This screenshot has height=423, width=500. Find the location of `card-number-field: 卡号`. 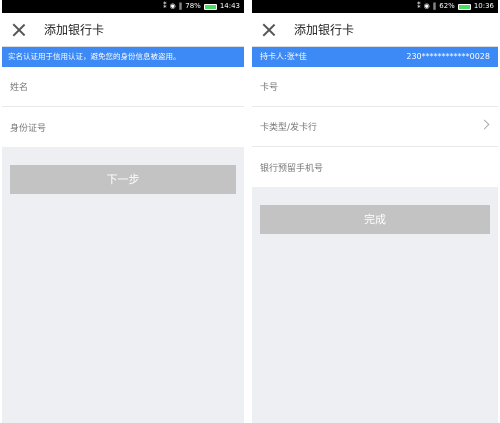

card-number-field: 卡号 is located at coordinates (375, 87).